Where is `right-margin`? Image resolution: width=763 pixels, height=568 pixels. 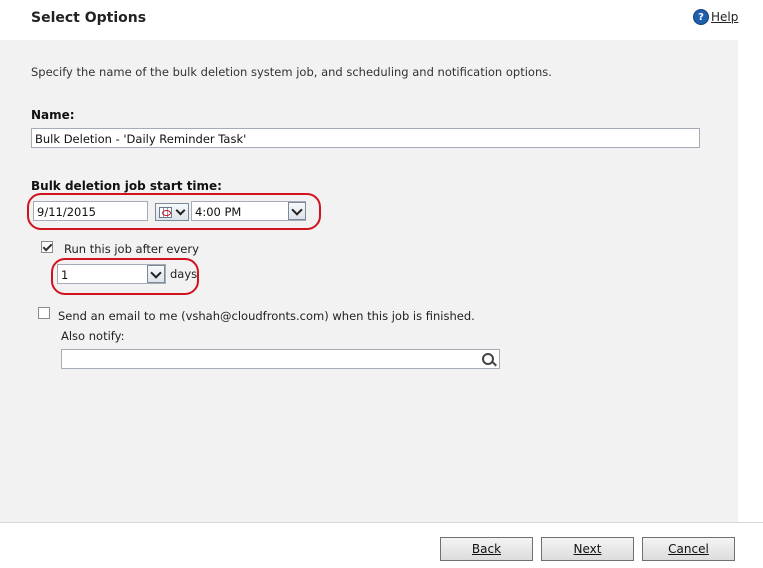 right-margin is located at coordinates (750, 281).